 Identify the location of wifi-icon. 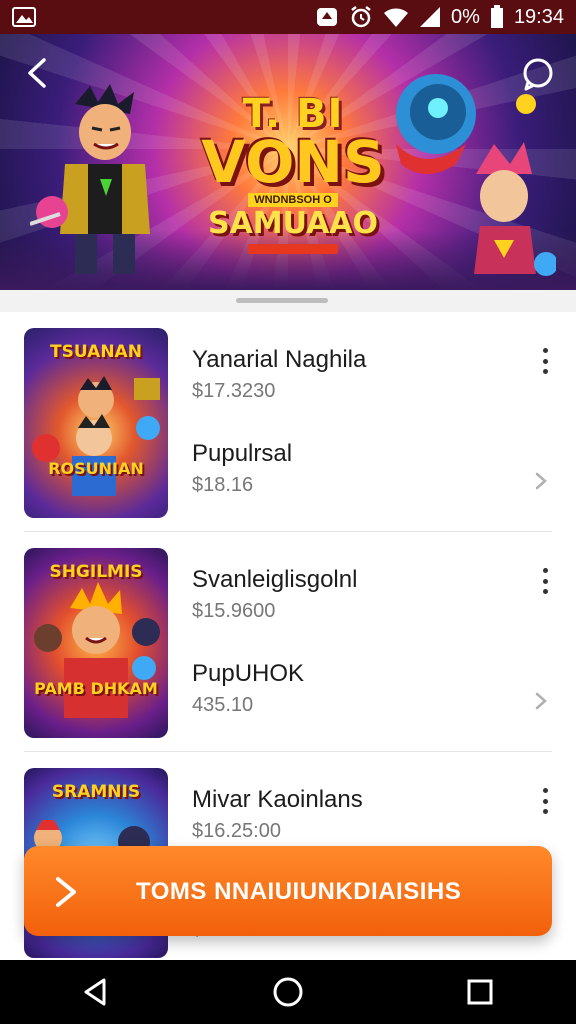
(396, 17).